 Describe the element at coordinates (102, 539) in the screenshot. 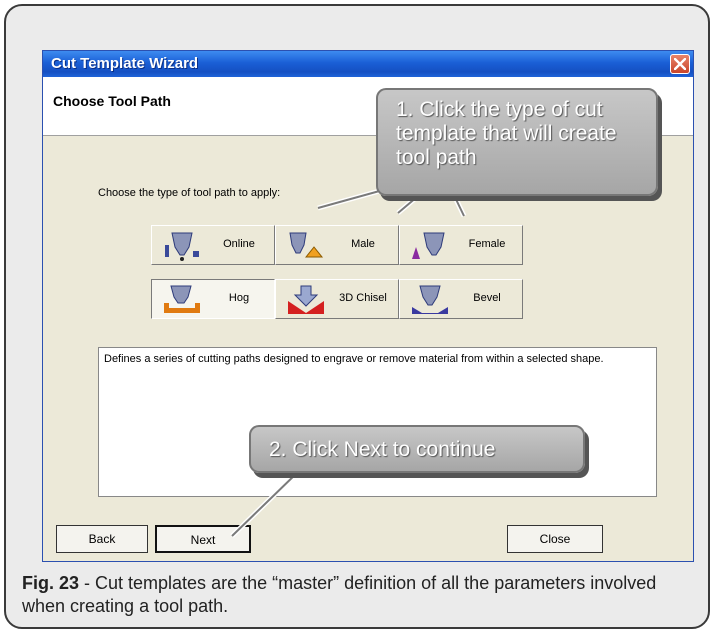

I see `back-button: Back` at that location.